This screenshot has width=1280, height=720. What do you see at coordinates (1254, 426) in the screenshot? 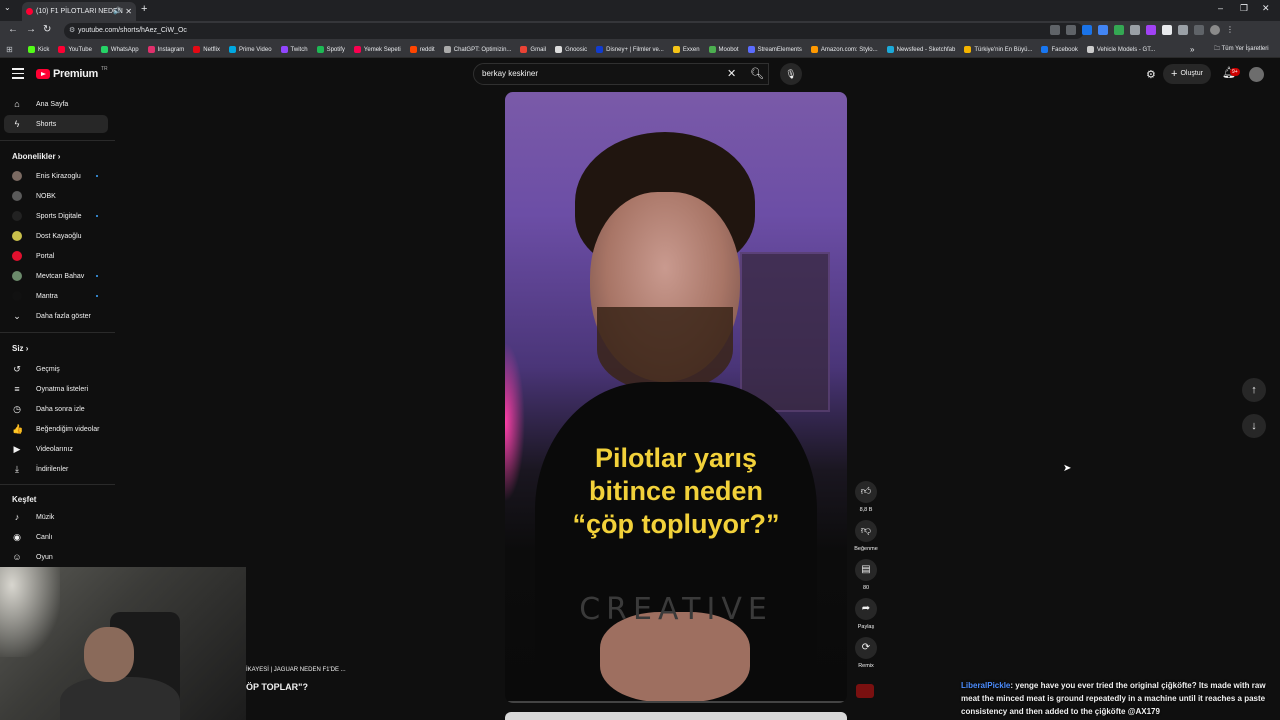
I see `next-short-arrow-icon: ↓` at bounding box center [1254, 426].